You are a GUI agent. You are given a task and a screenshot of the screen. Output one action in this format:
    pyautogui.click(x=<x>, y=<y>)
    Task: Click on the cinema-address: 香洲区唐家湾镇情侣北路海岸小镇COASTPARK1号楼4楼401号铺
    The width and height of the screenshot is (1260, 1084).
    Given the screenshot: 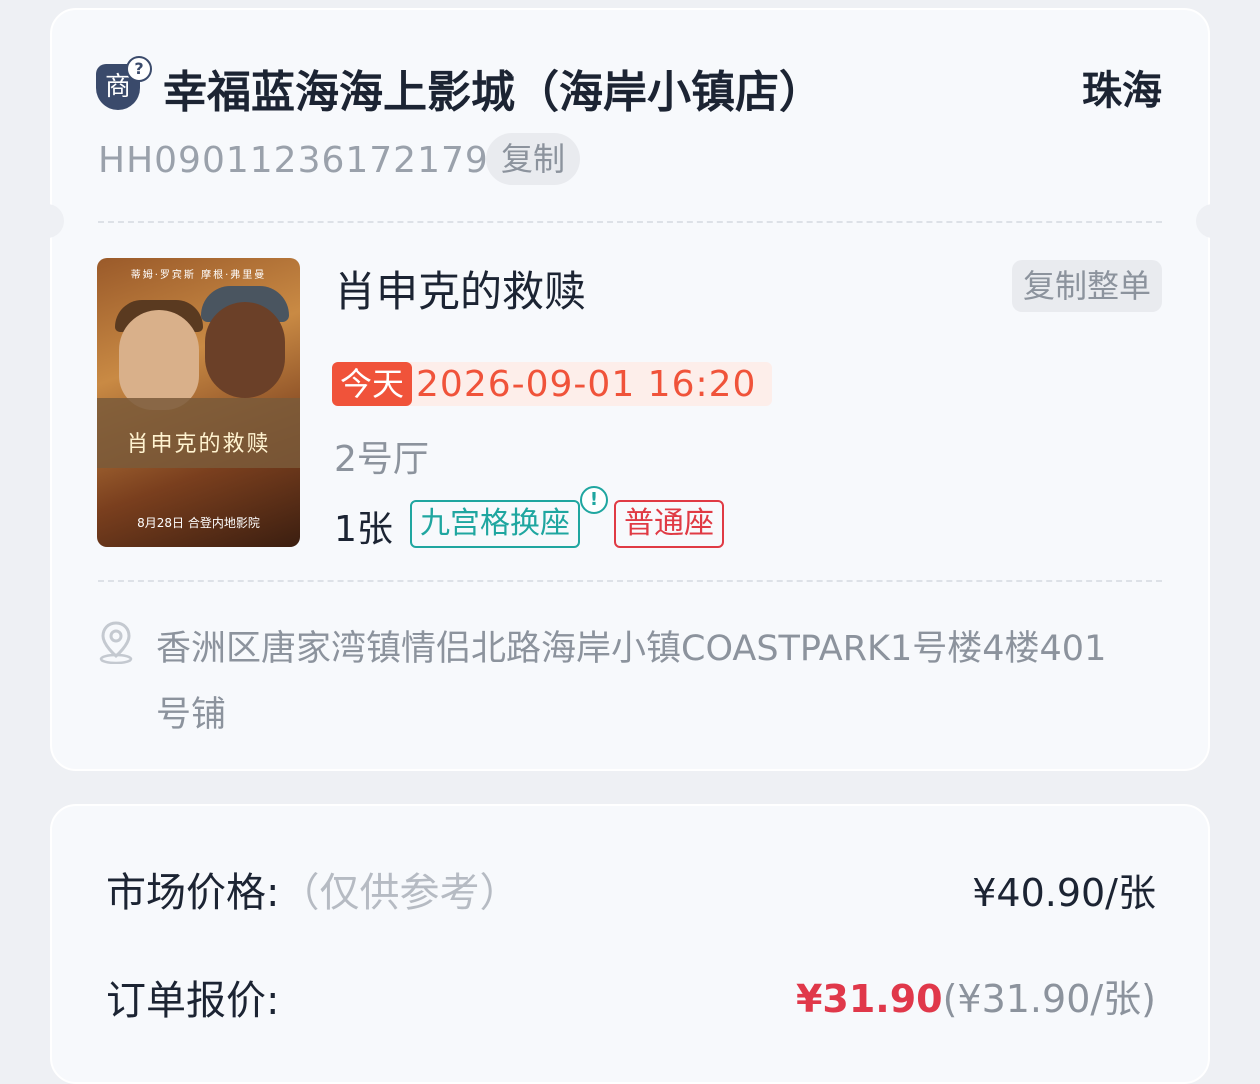 What is the action you would take?
    pyautogui.click(x=631, y=682)
    